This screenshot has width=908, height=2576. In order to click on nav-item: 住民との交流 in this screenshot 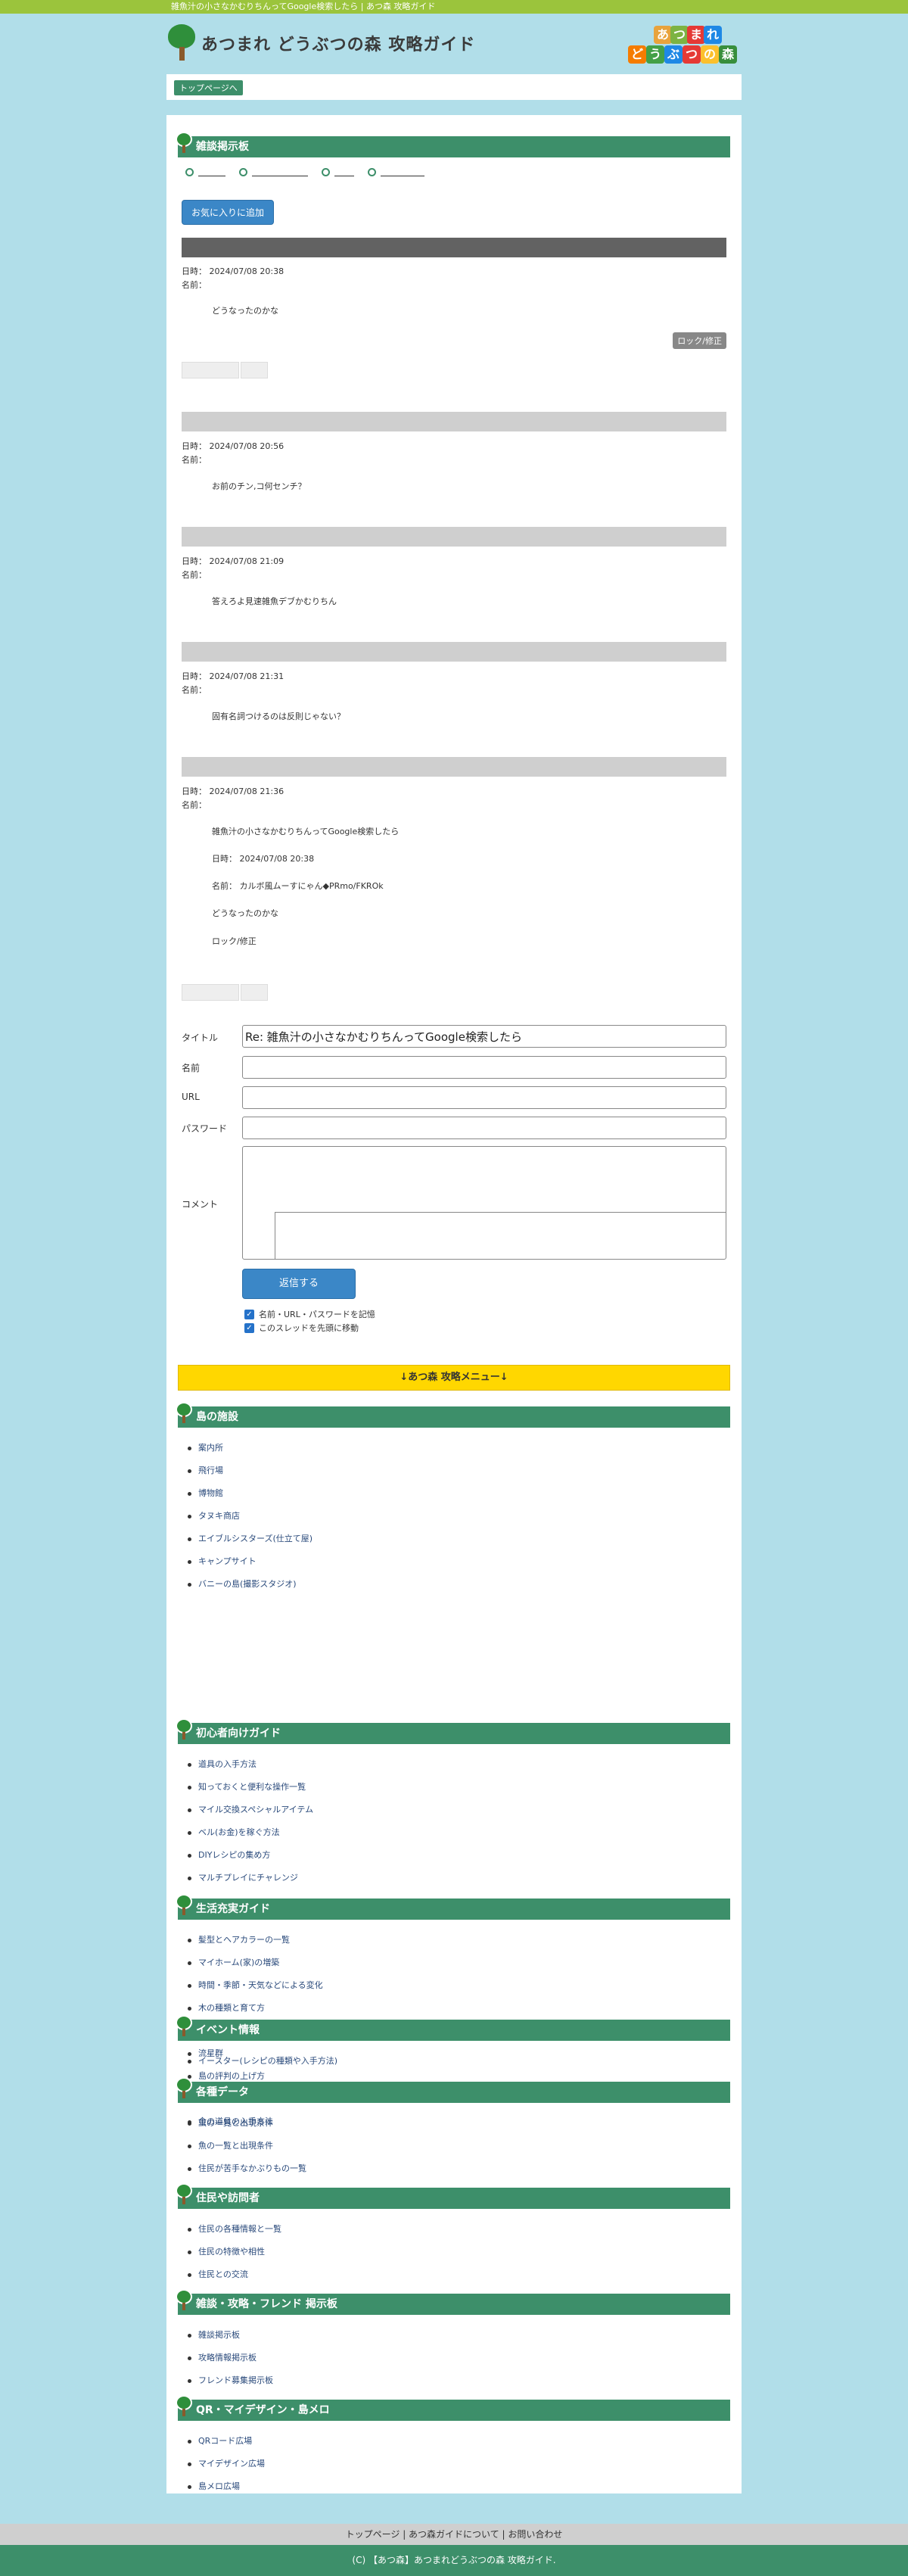, I will do `click(235, 2274)`.